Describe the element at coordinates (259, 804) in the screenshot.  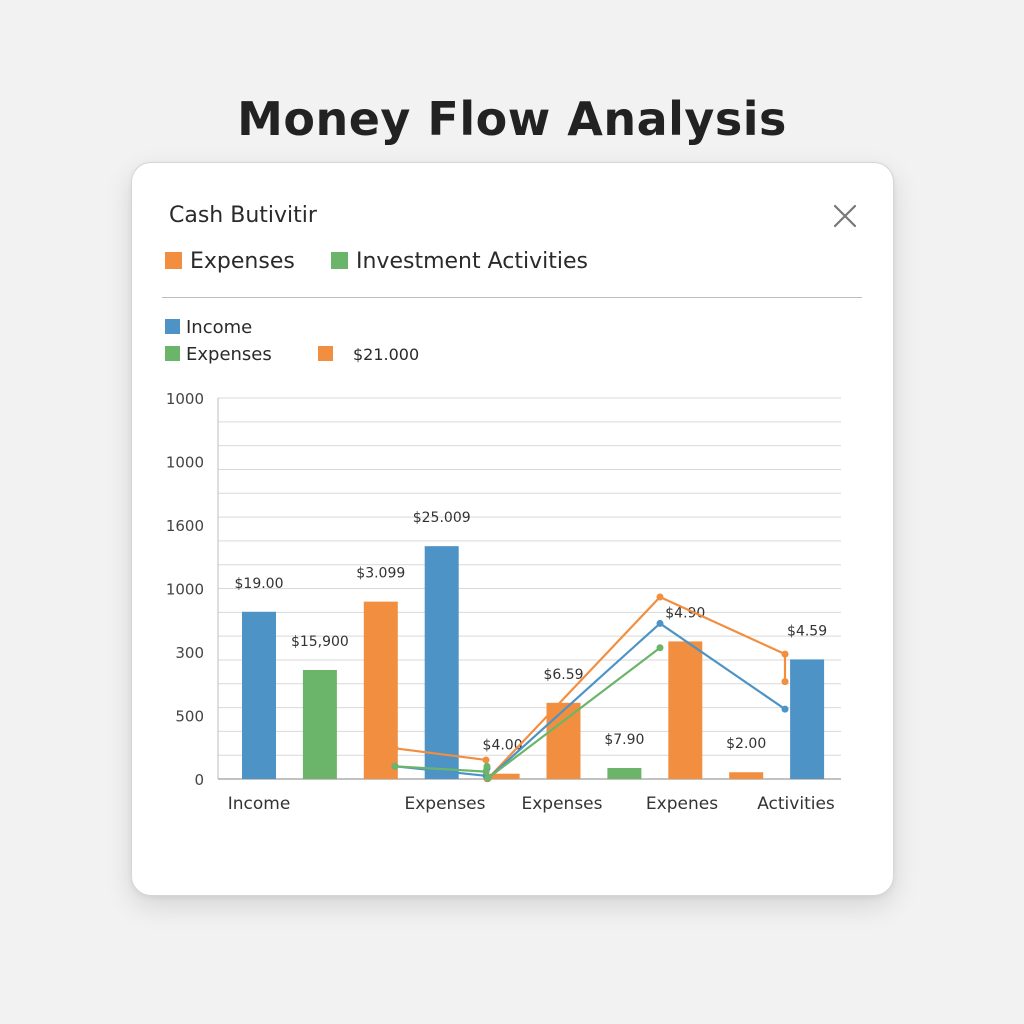
I see `x-tick-label: Income` at that location.